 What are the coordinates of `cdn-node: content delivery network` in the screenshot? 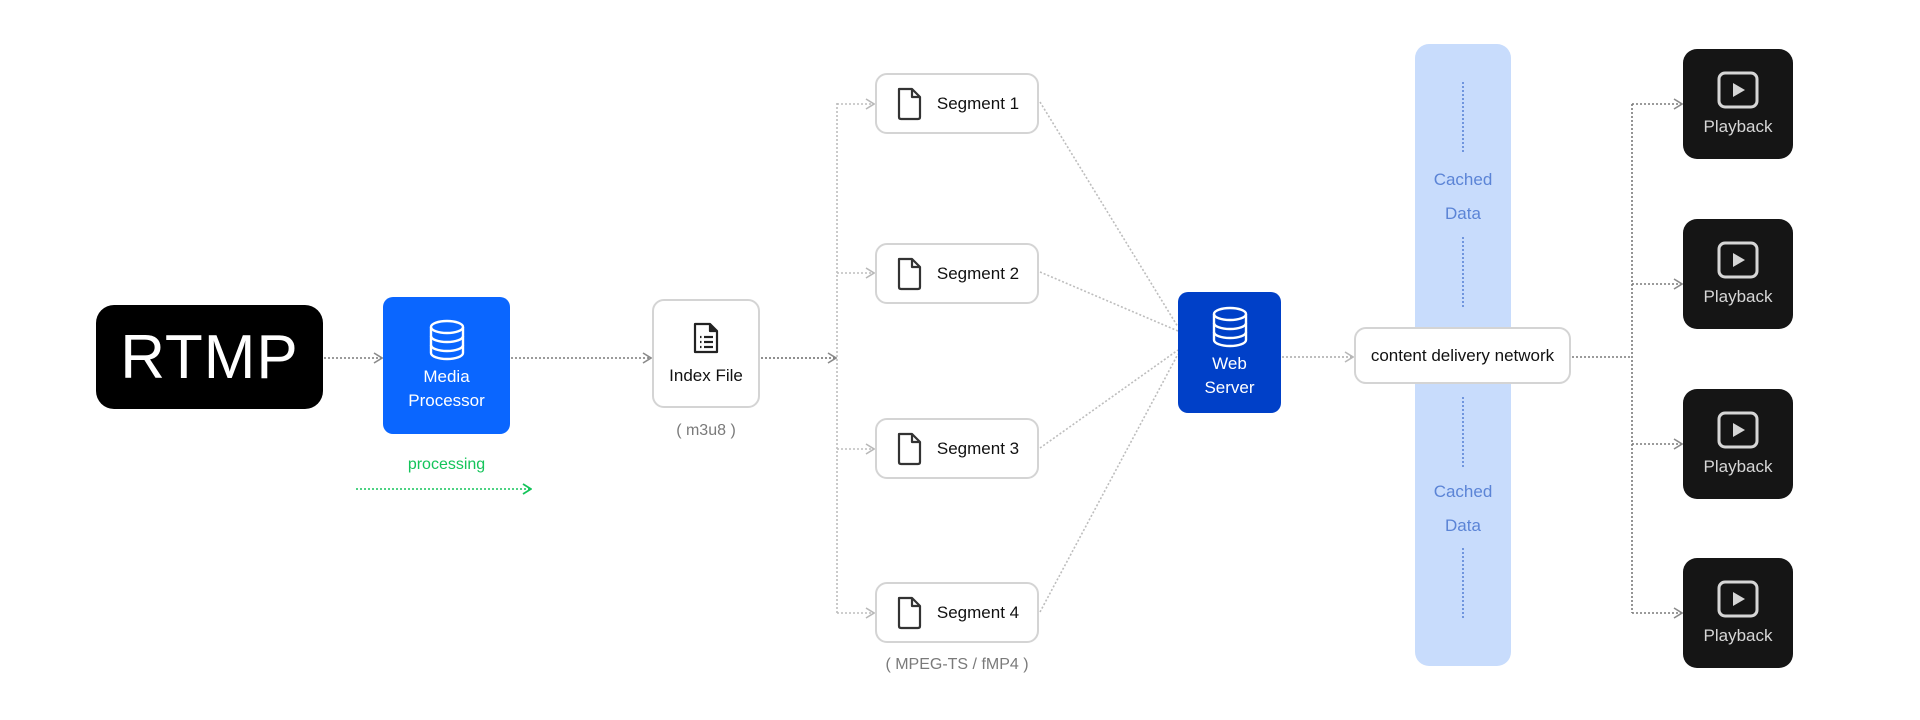 It's located at (1462, 355).